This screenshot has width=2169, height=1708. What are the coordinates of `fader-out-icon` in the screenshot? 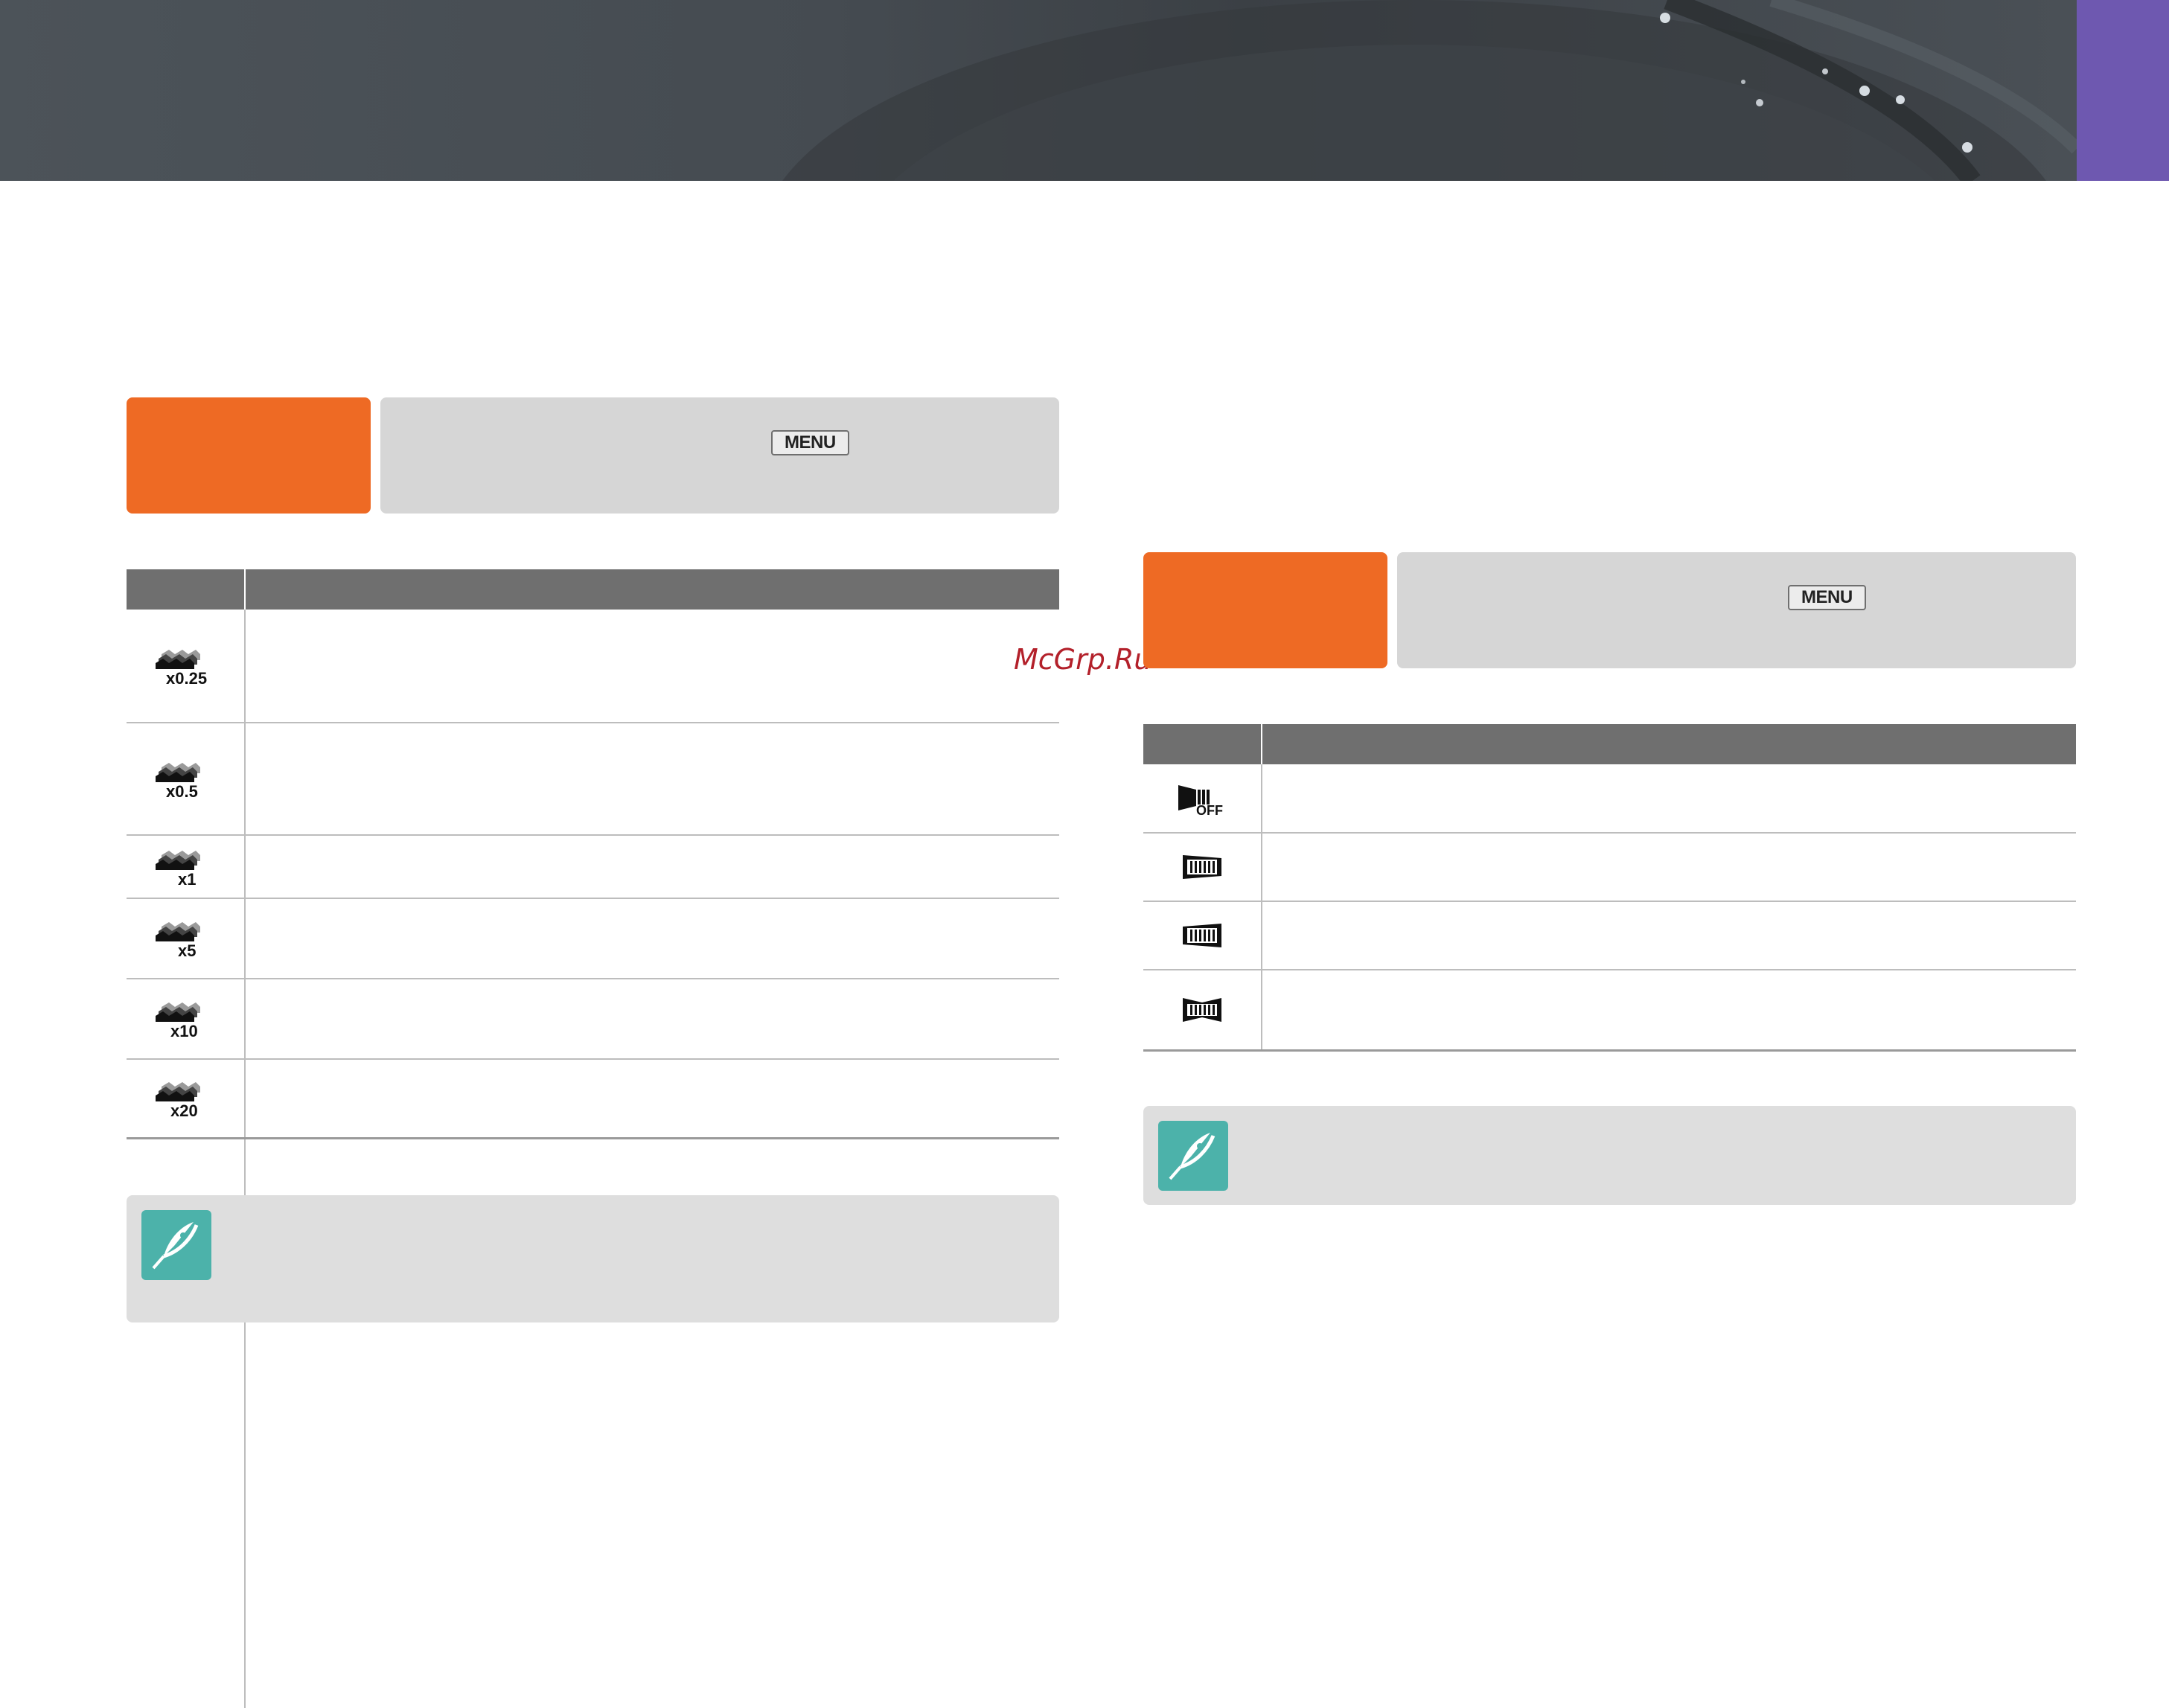 It's located at (1202, 935).